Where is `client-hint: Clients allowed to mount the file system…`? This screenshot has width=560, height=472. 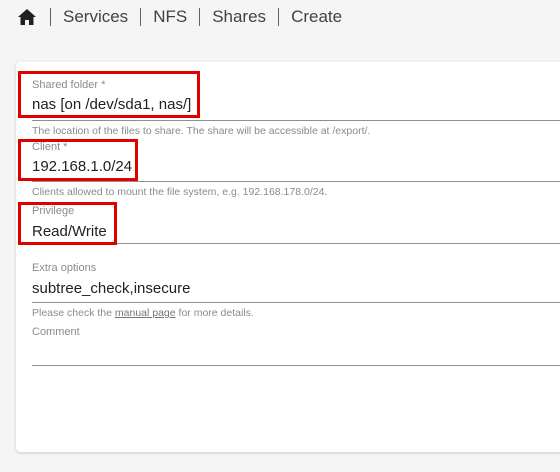
client-hint: Clients allowed to mount the file system… is located at coordinates (180, 192).